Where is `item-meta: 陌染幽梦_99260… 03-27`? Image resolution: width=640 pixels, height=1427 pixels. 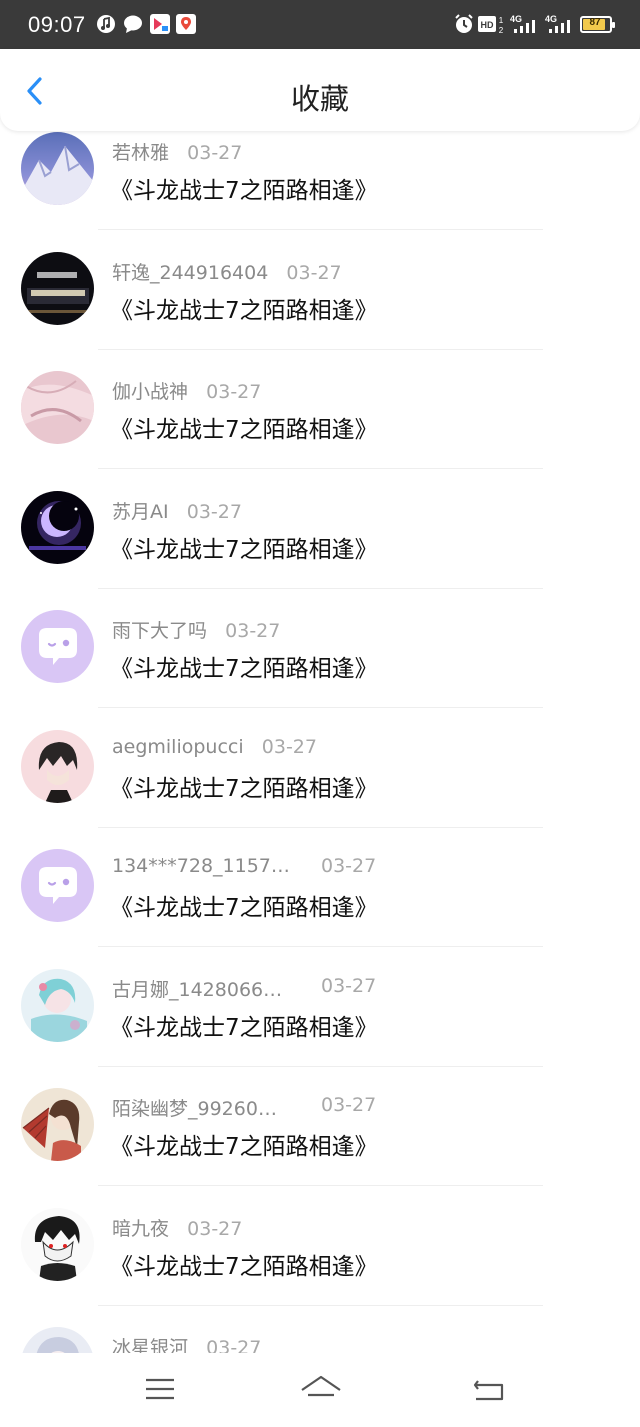 item-meta: 陌染幽梦_99260… 03-27 is located at coordinates (244, 1107).